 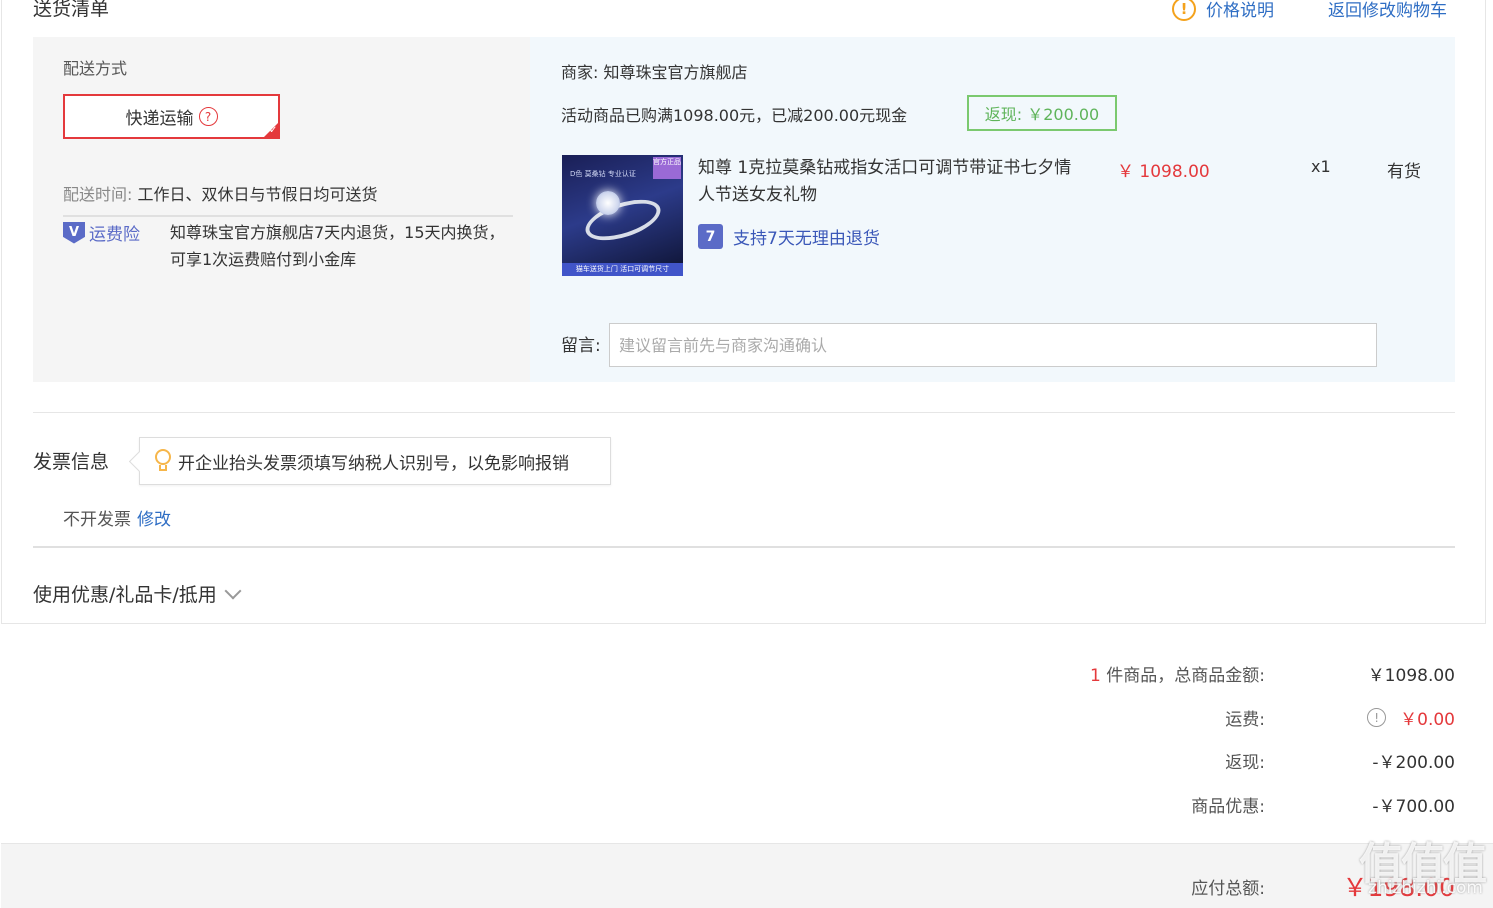 I want to click on product-price: ￥ 1098.00, so click(x=1163, y=172).